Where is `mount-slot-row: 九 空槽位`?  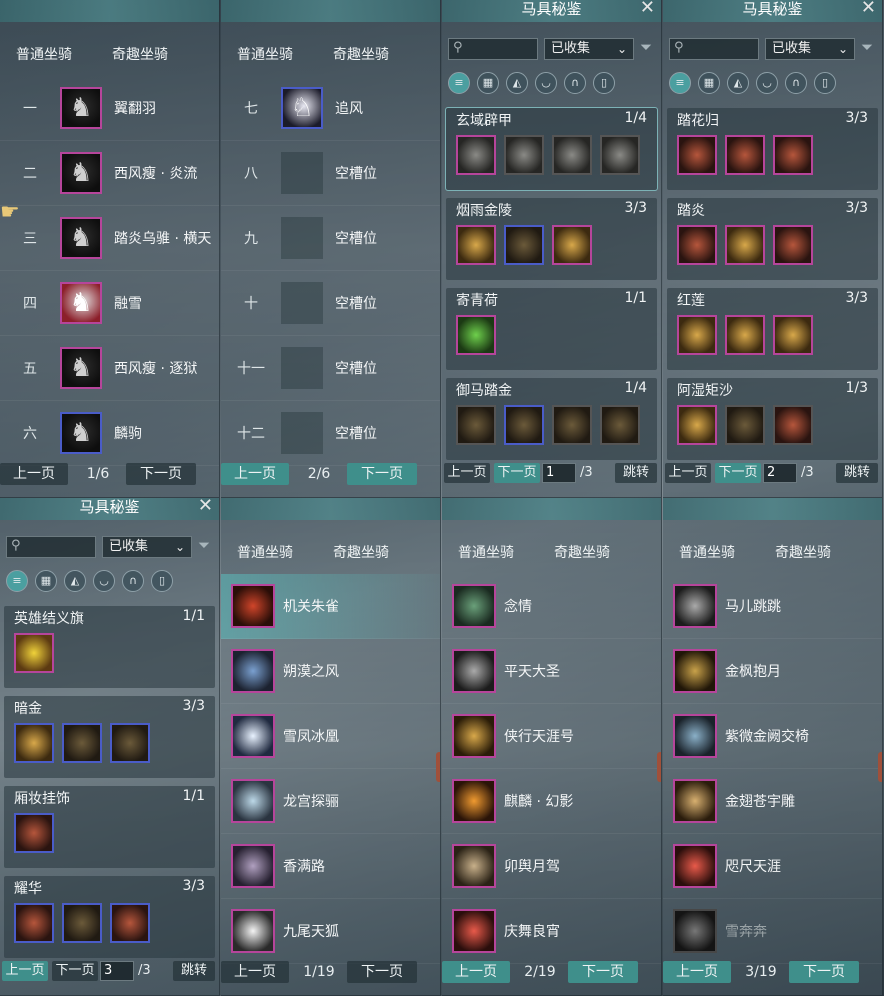
mount-slot-row: 九 空槽位 is located at coordinates (330, 238).